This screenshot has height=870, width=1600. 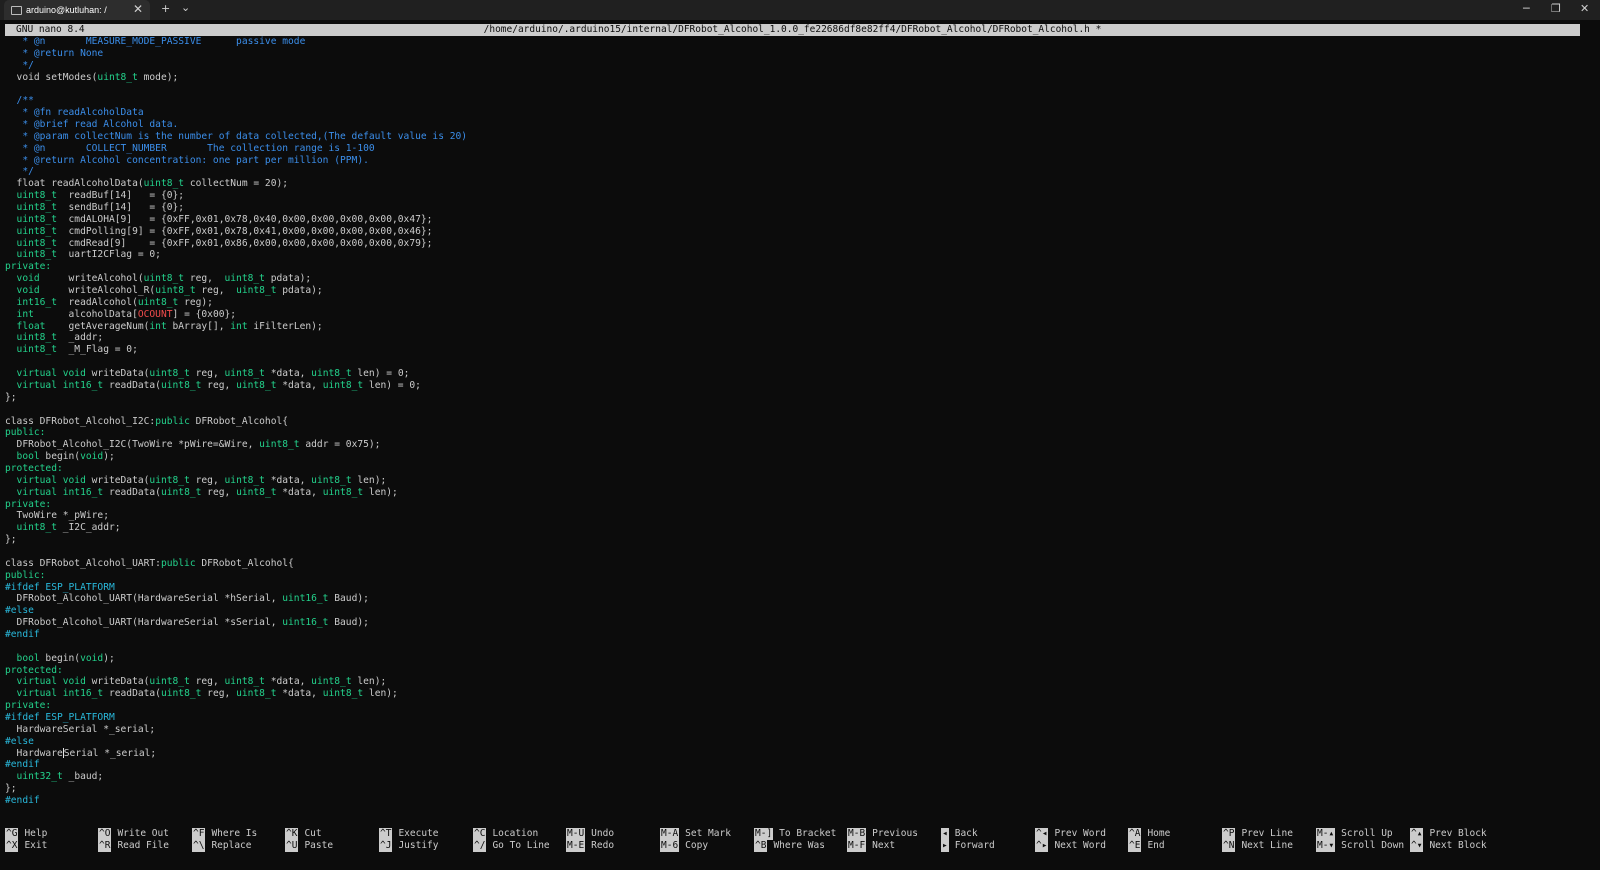 I want to click on terminal-icon, so click(x=16, y=10).